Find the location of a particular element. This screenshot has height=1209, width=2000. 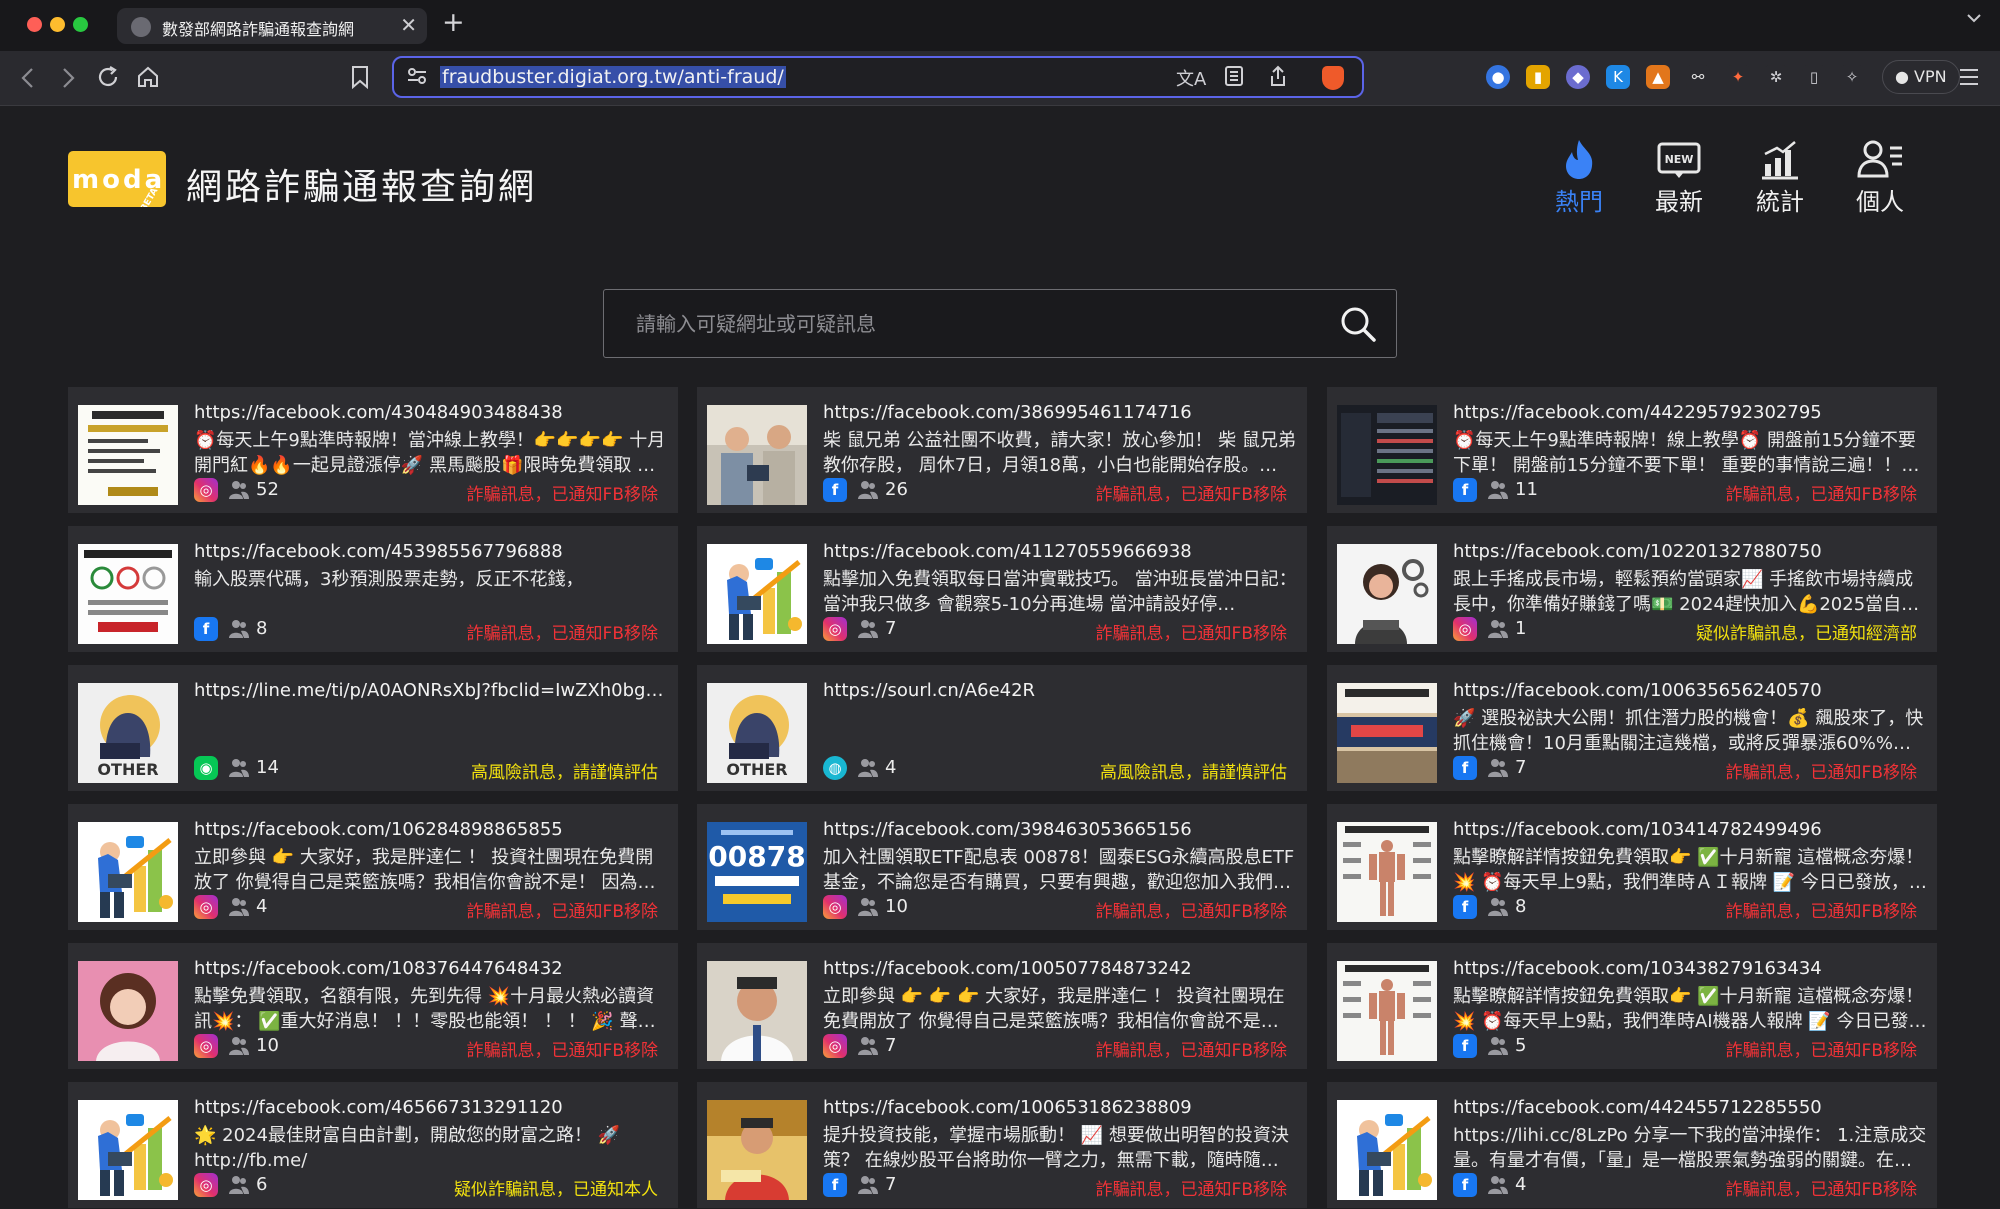

report-url: https://facebook.com/103438279163434 is located at coordinates (1688, 968).